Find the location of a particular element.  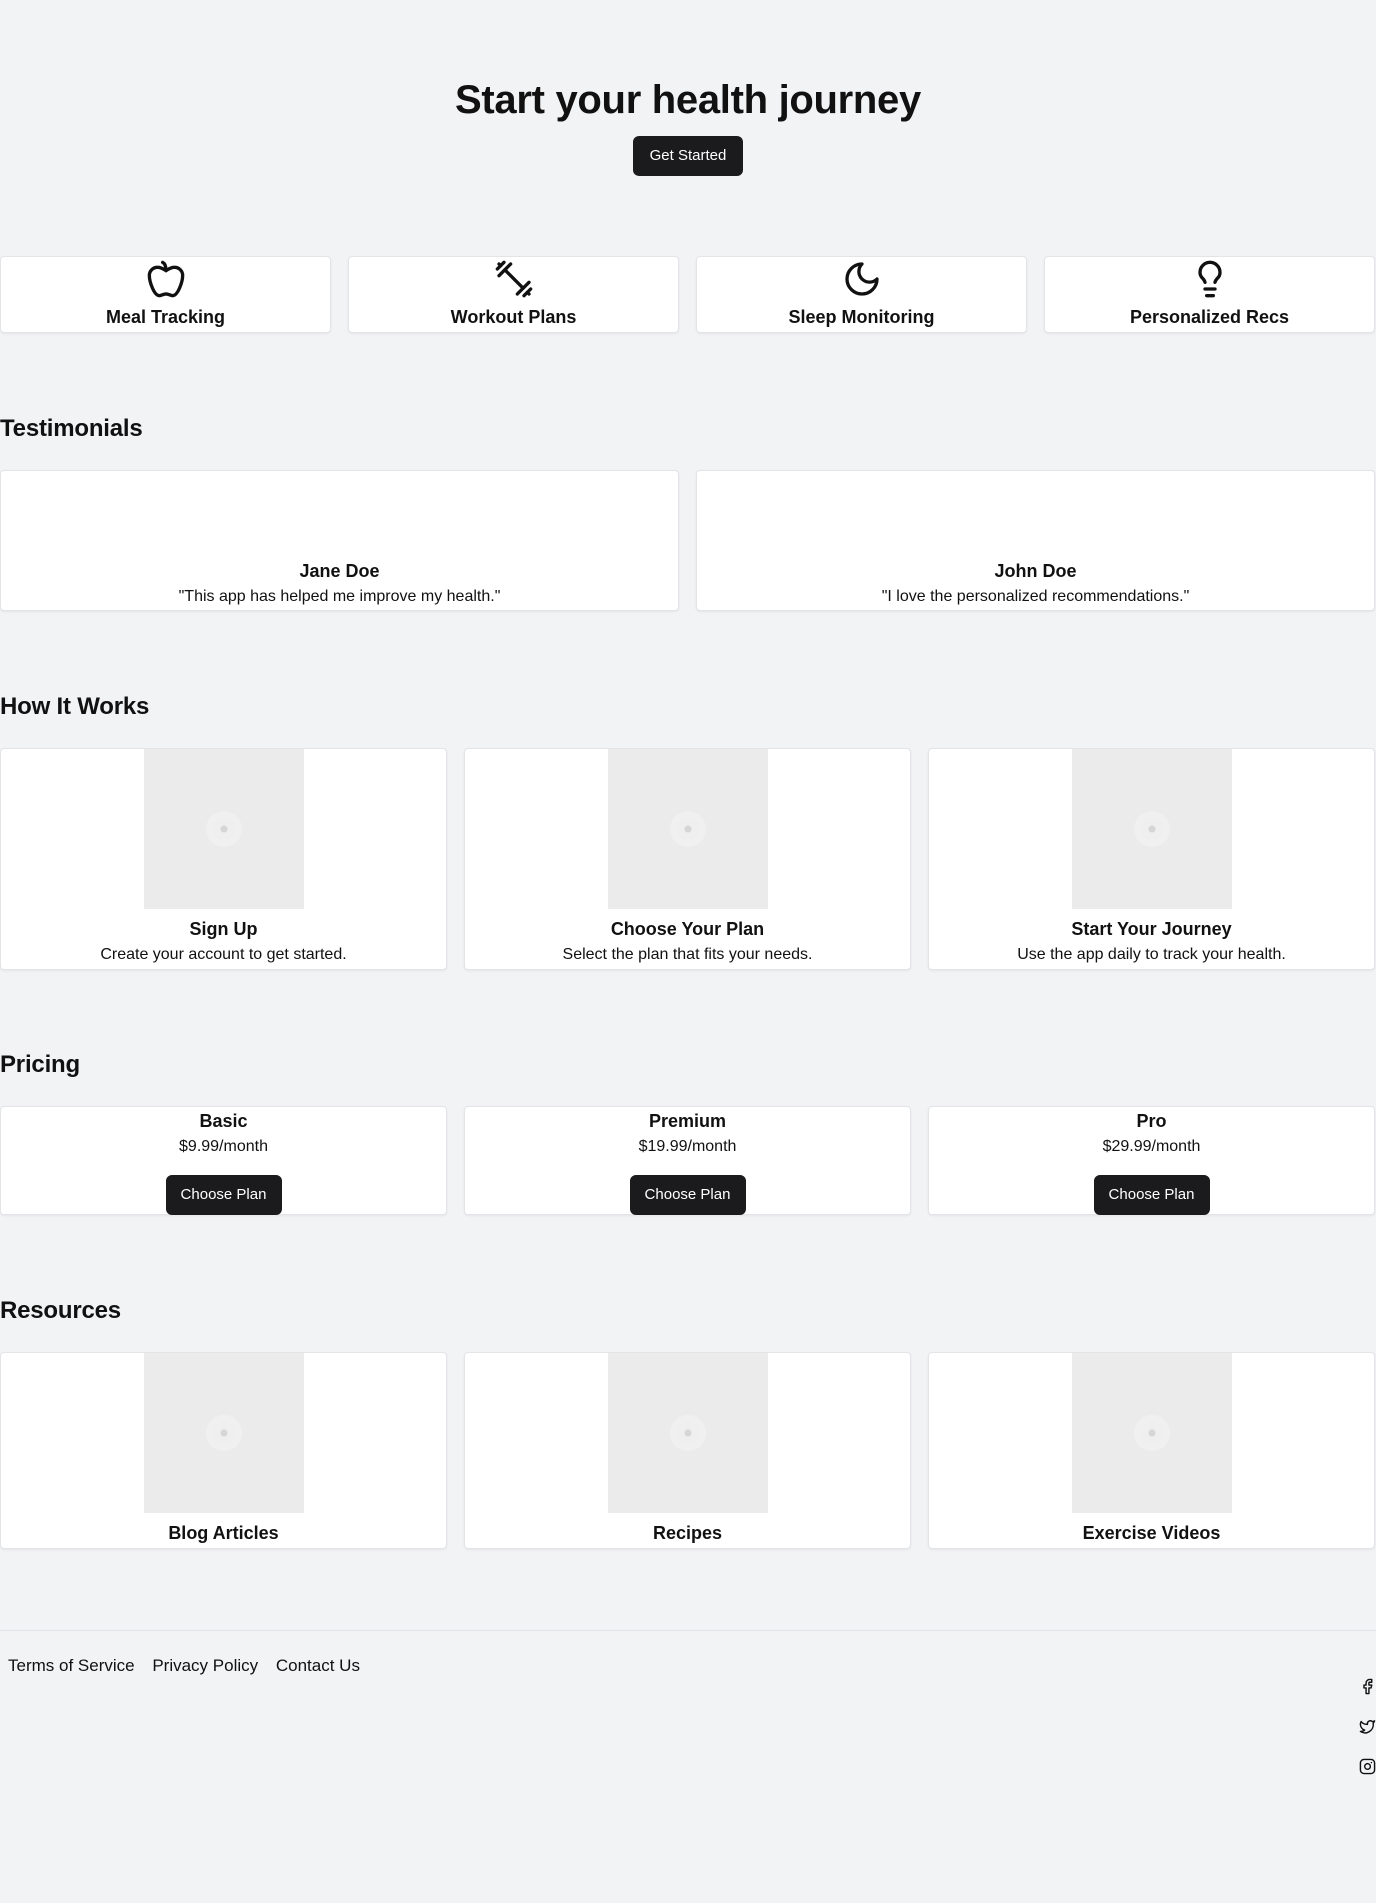

step-title: Choose Your Plan is located at coordinates (687, 929).